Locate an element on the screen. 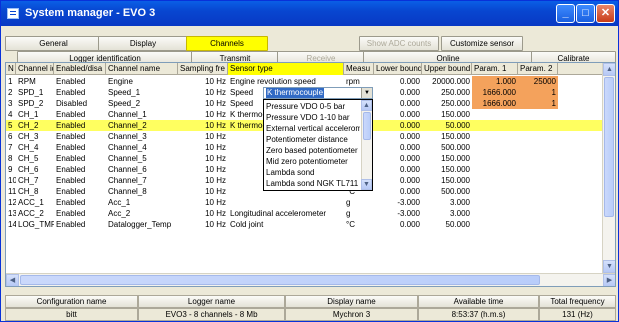 This screenshot has height=322, width=619. cell-channel-name: Acc_1 is located at coordinates (142, 202).